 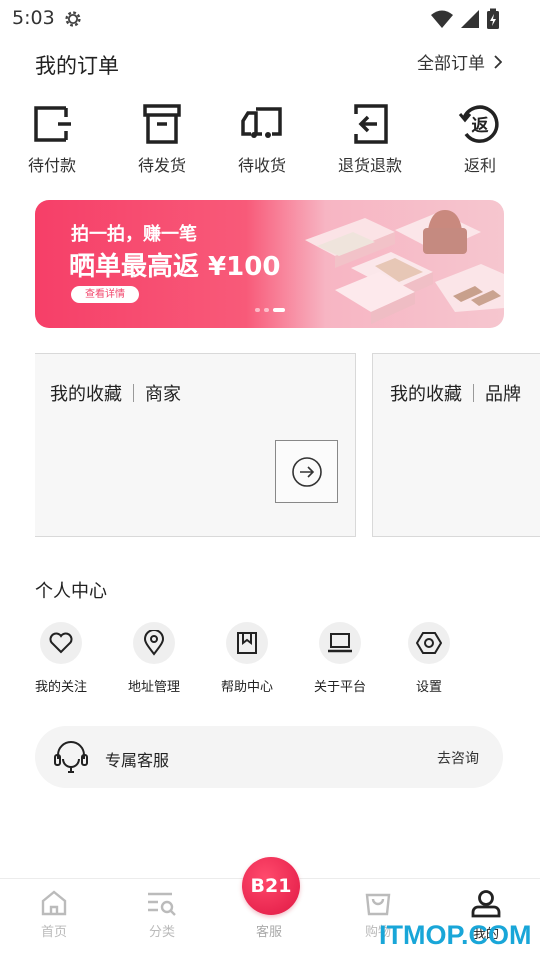 I want to click on order-item-label: 待收货, so click(x=262, y=165).